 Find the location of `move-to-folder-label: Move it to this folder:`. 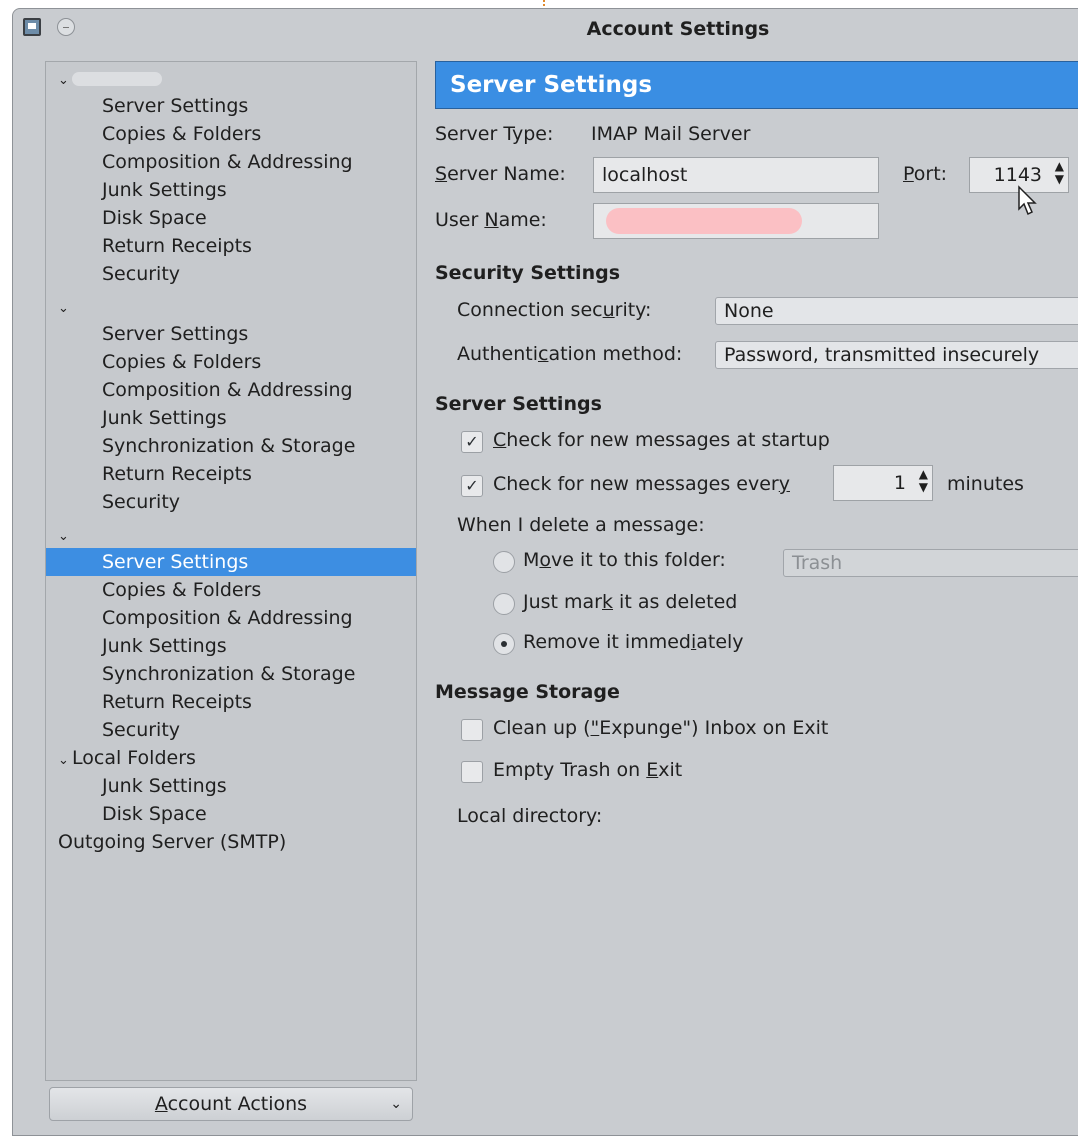

move-to-folder-label: Move it to this folder: is located at coordinates (624, 560).